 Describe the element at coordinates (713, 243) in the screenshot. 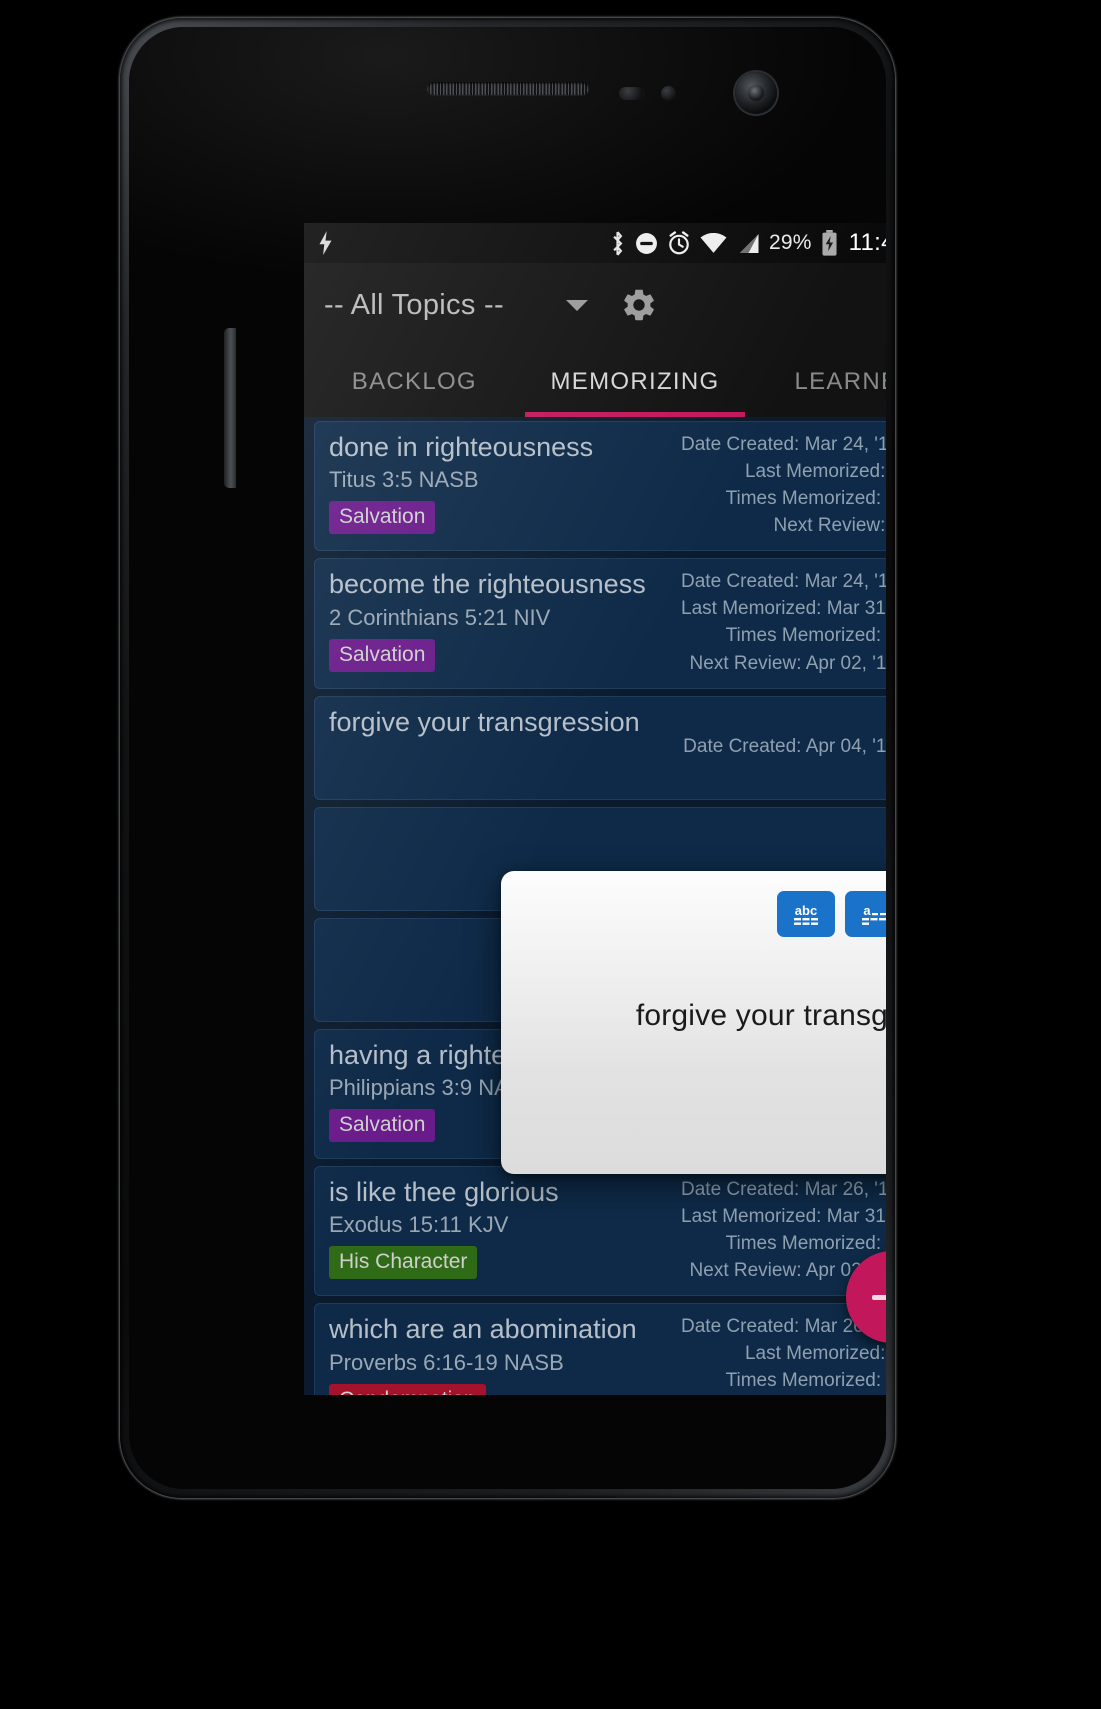

I see `wifi-icon` at that location.